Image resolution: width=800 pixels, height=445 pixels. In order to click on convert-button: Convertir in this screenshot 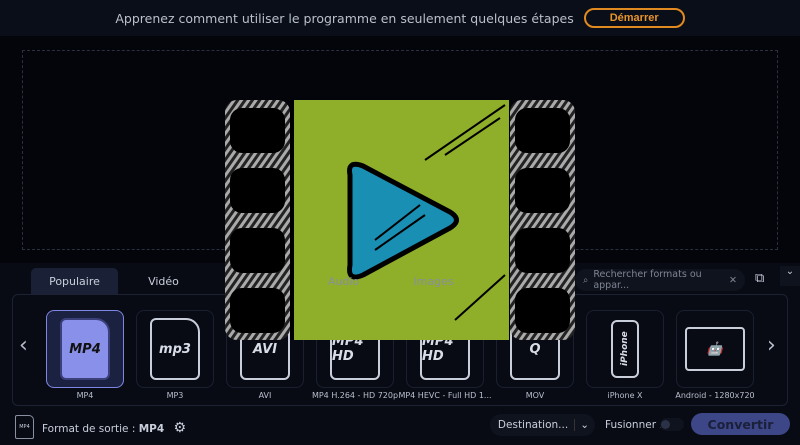, I will do `click(740, 424)`.